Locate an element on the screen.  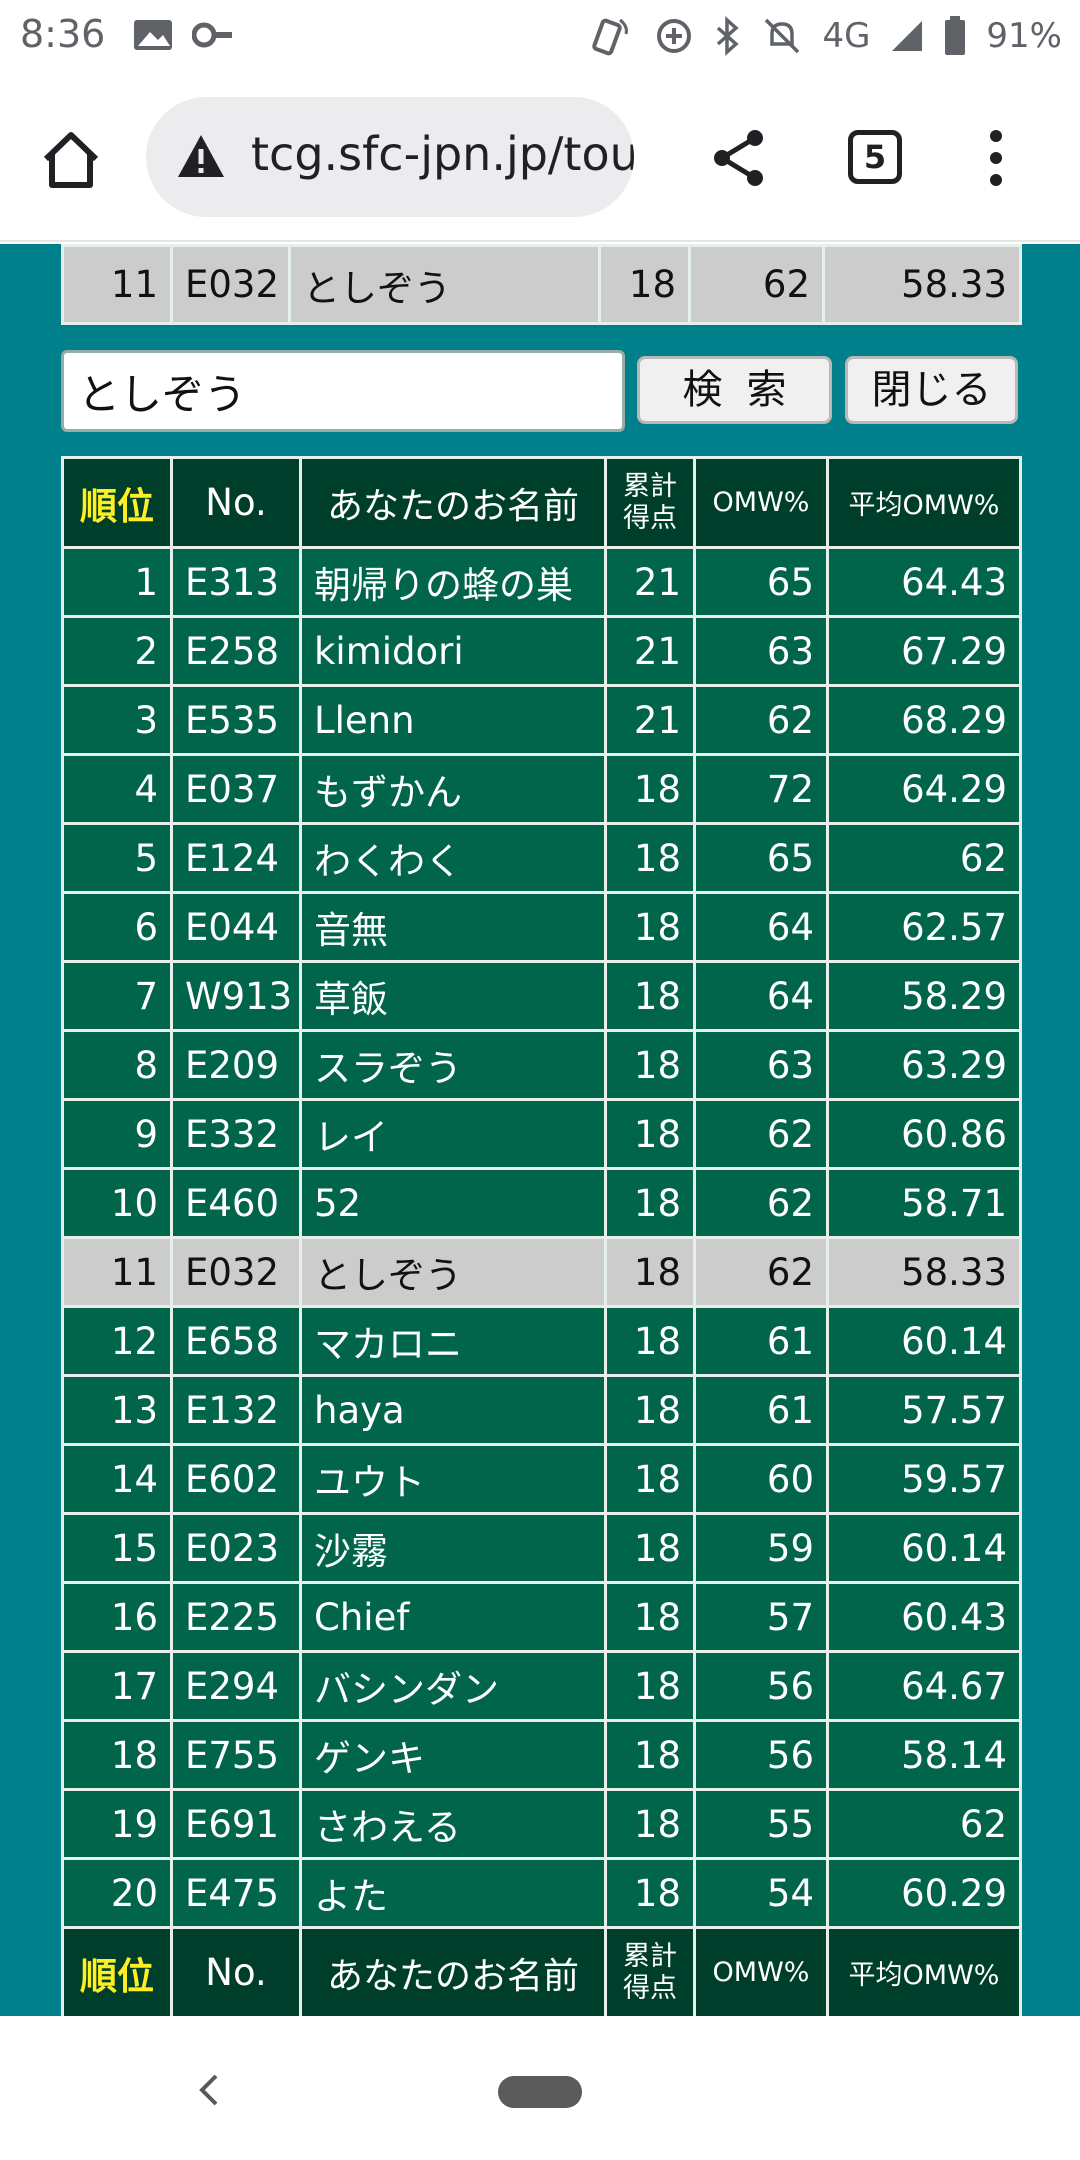
overflow-menu-icon is located at coordinates (996, 160).